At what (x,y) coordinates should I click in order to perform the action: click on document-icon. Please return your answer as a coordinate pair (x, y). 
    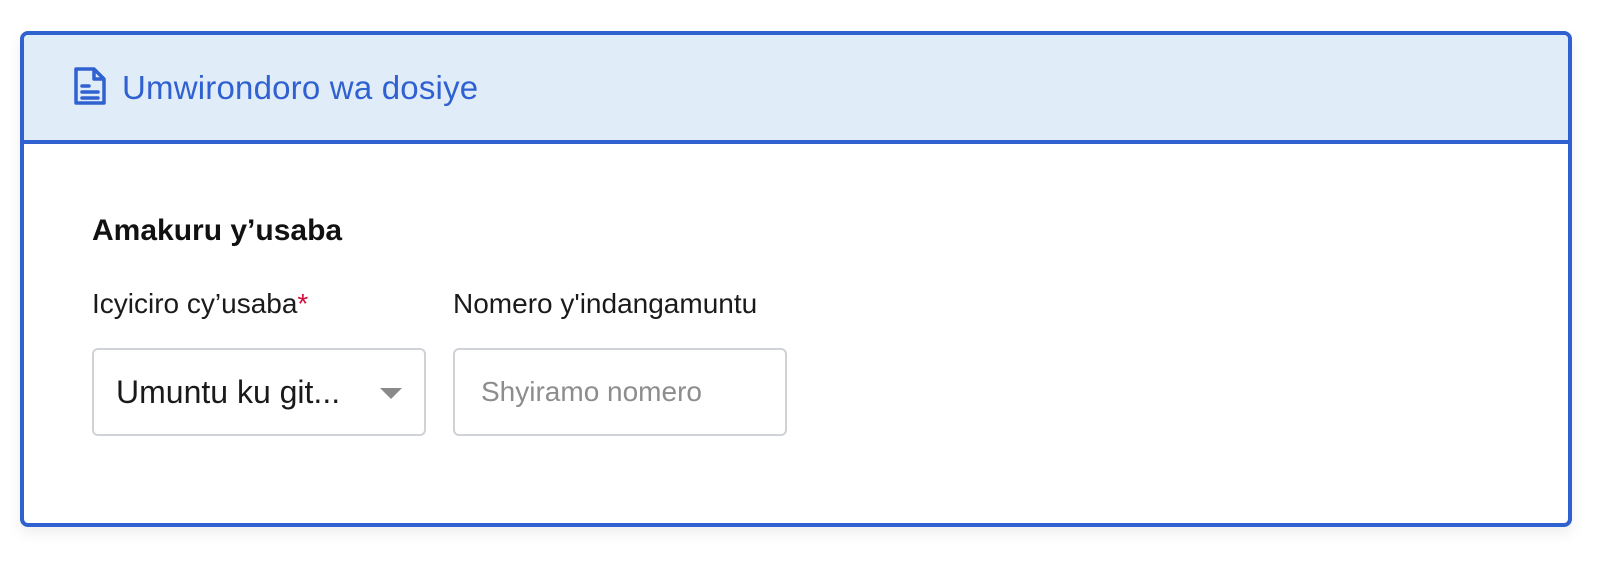
    Looking at the image, I should click on (90, 86).